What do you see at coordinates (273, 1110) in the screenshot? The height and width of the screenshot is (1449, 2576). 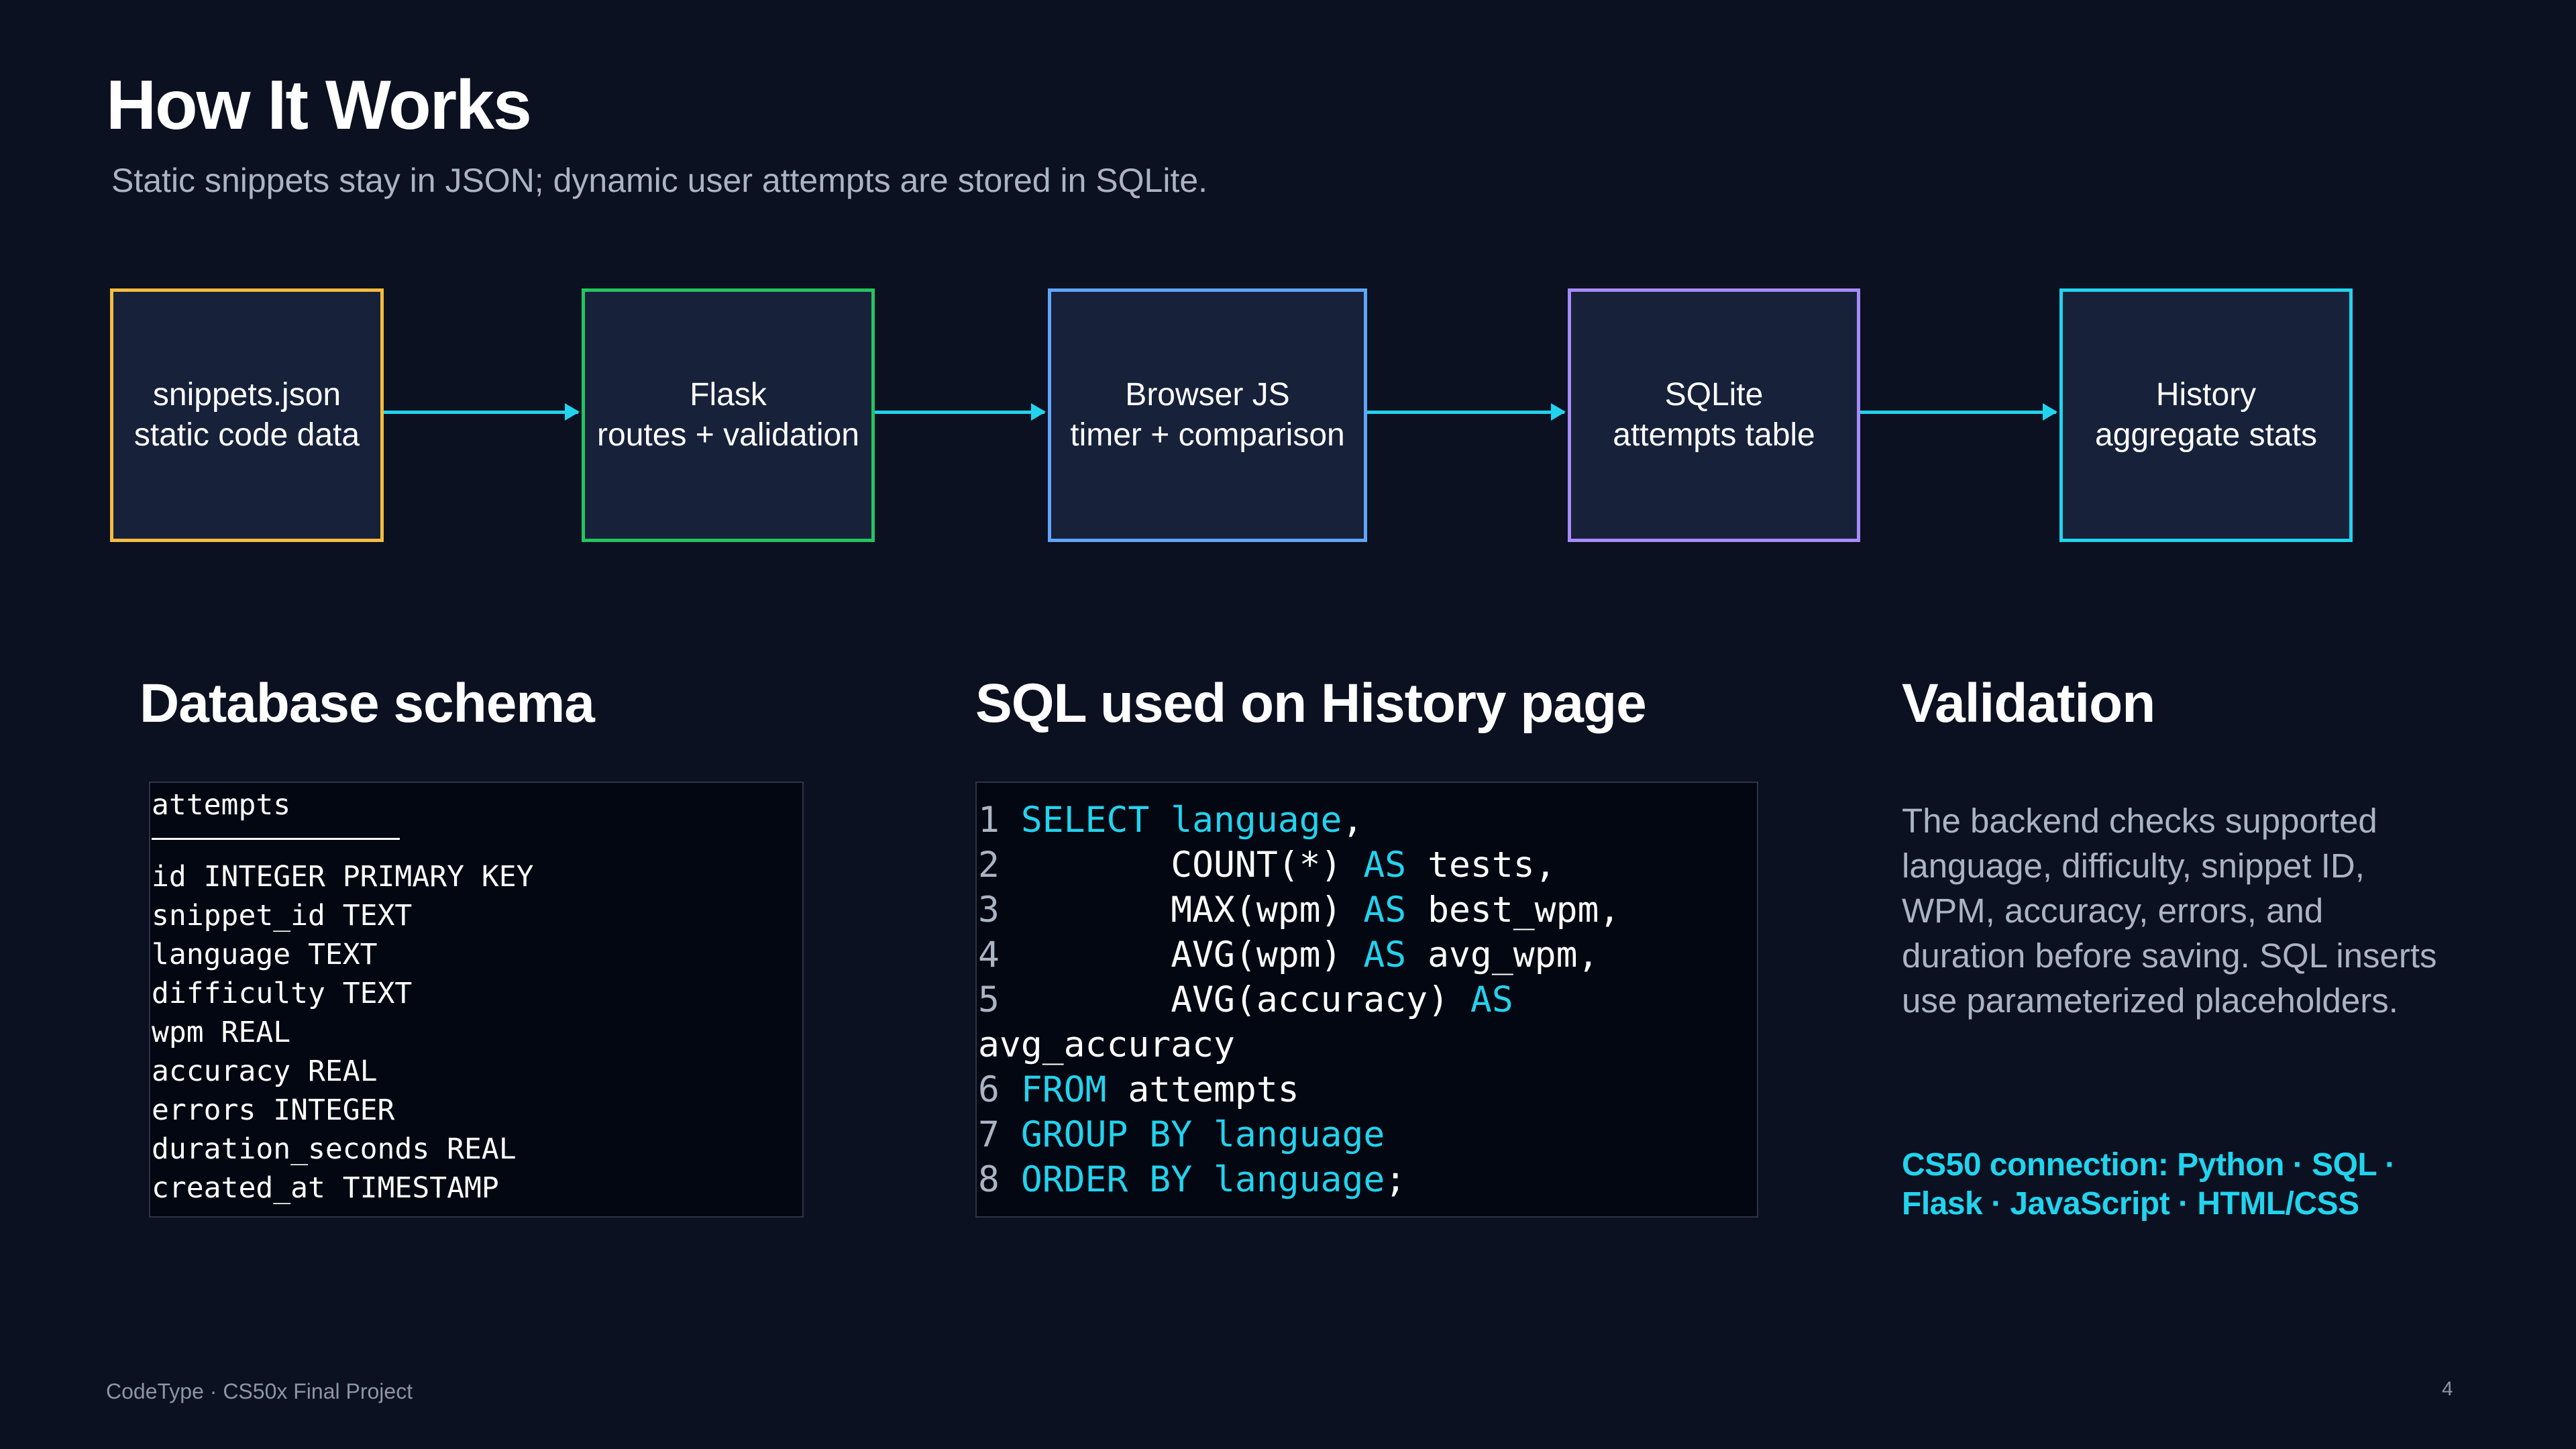 I see `schema-column: errors INTEGER` at bounding box center [273, 1110].